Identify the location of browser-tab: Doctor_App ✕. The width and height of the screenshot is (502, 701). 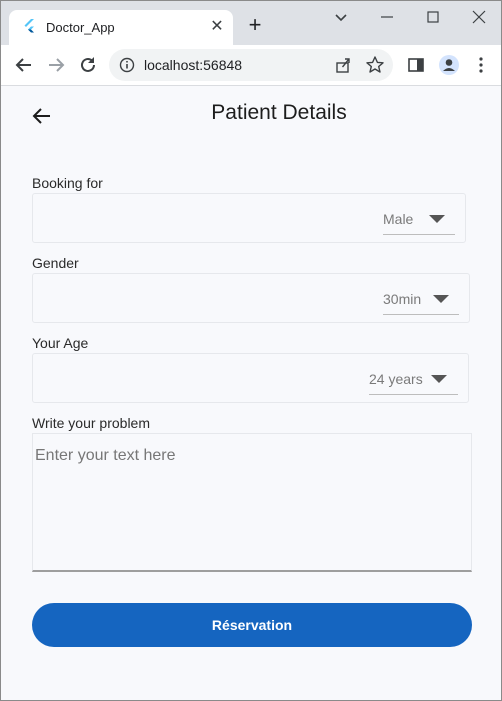
(121, 27).